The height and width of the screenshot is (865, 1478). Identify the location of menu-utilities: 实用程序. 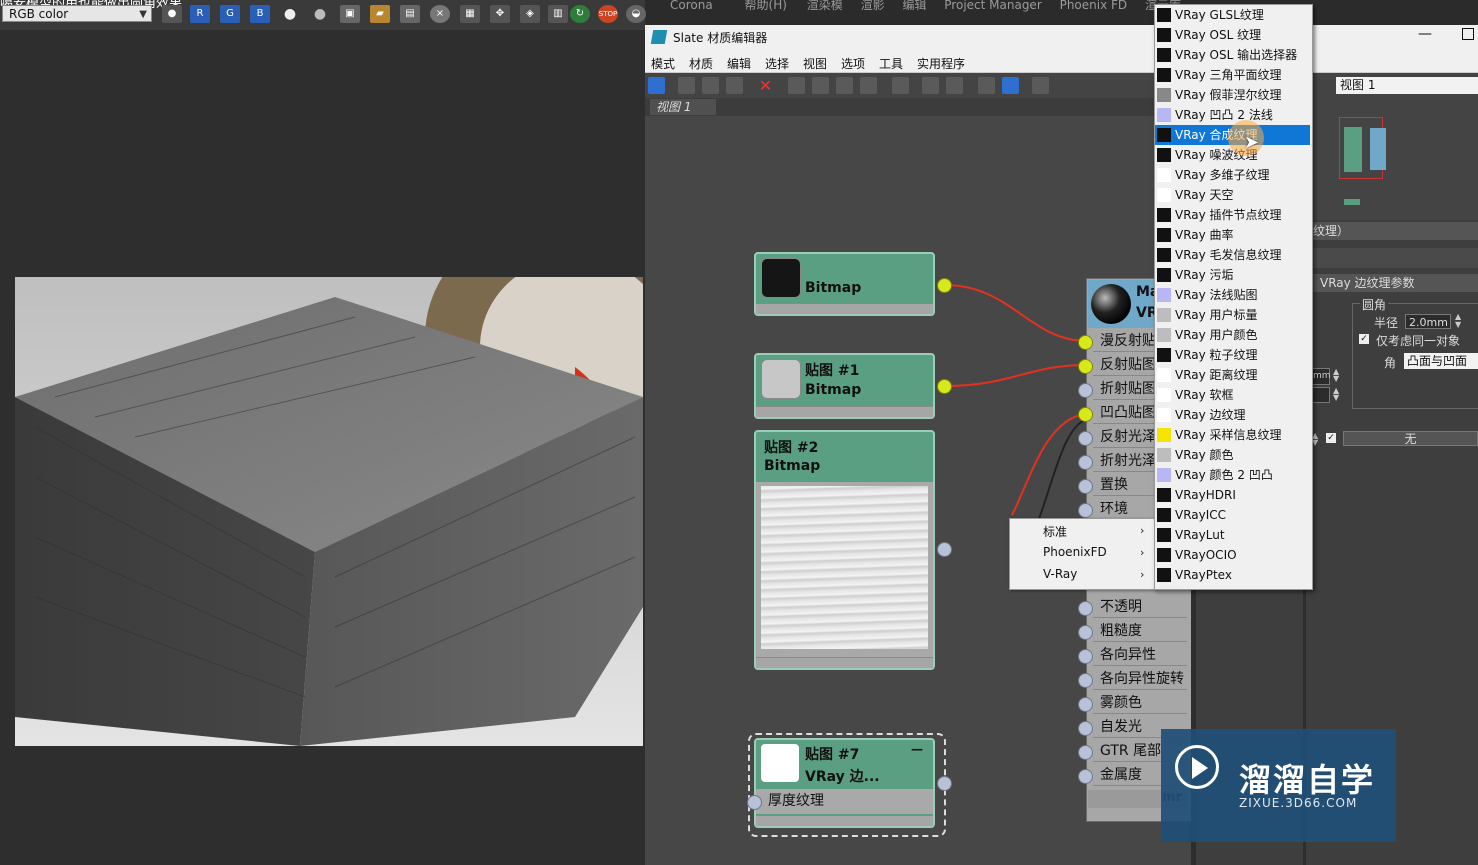
(941, 63).